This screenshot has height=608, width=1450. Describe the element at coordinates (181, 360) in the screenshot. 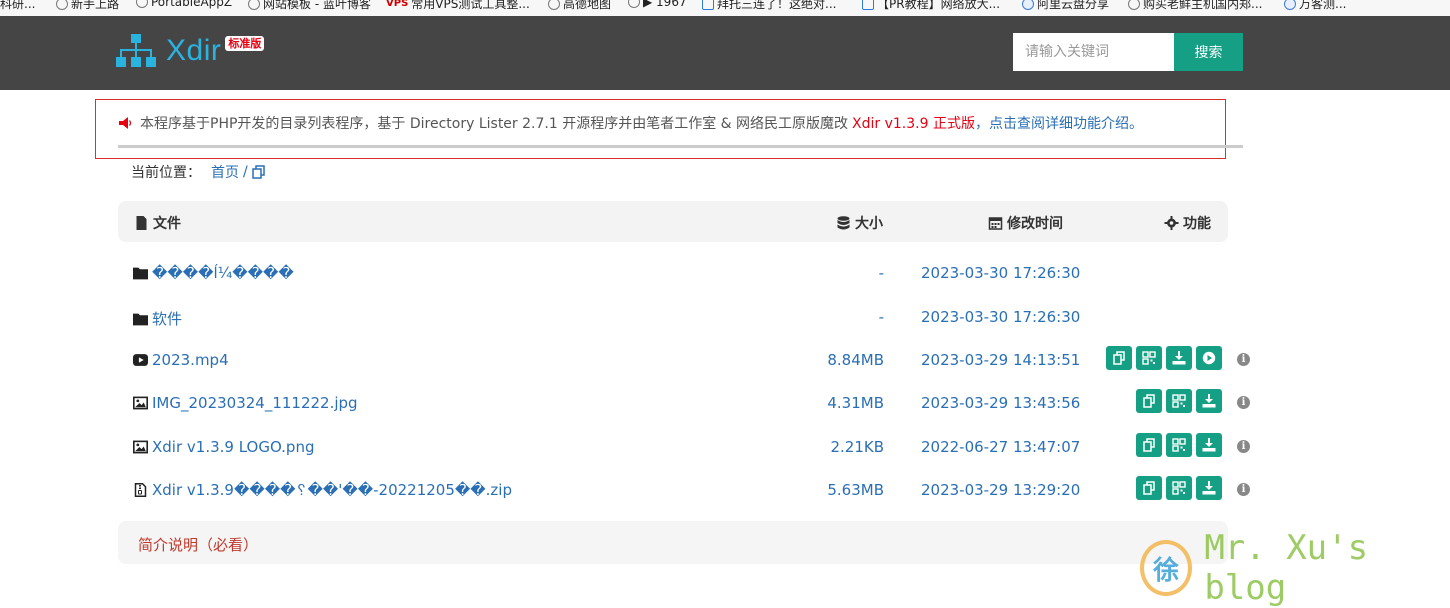

I see `file-name-link: 2023.mp4` at that location.